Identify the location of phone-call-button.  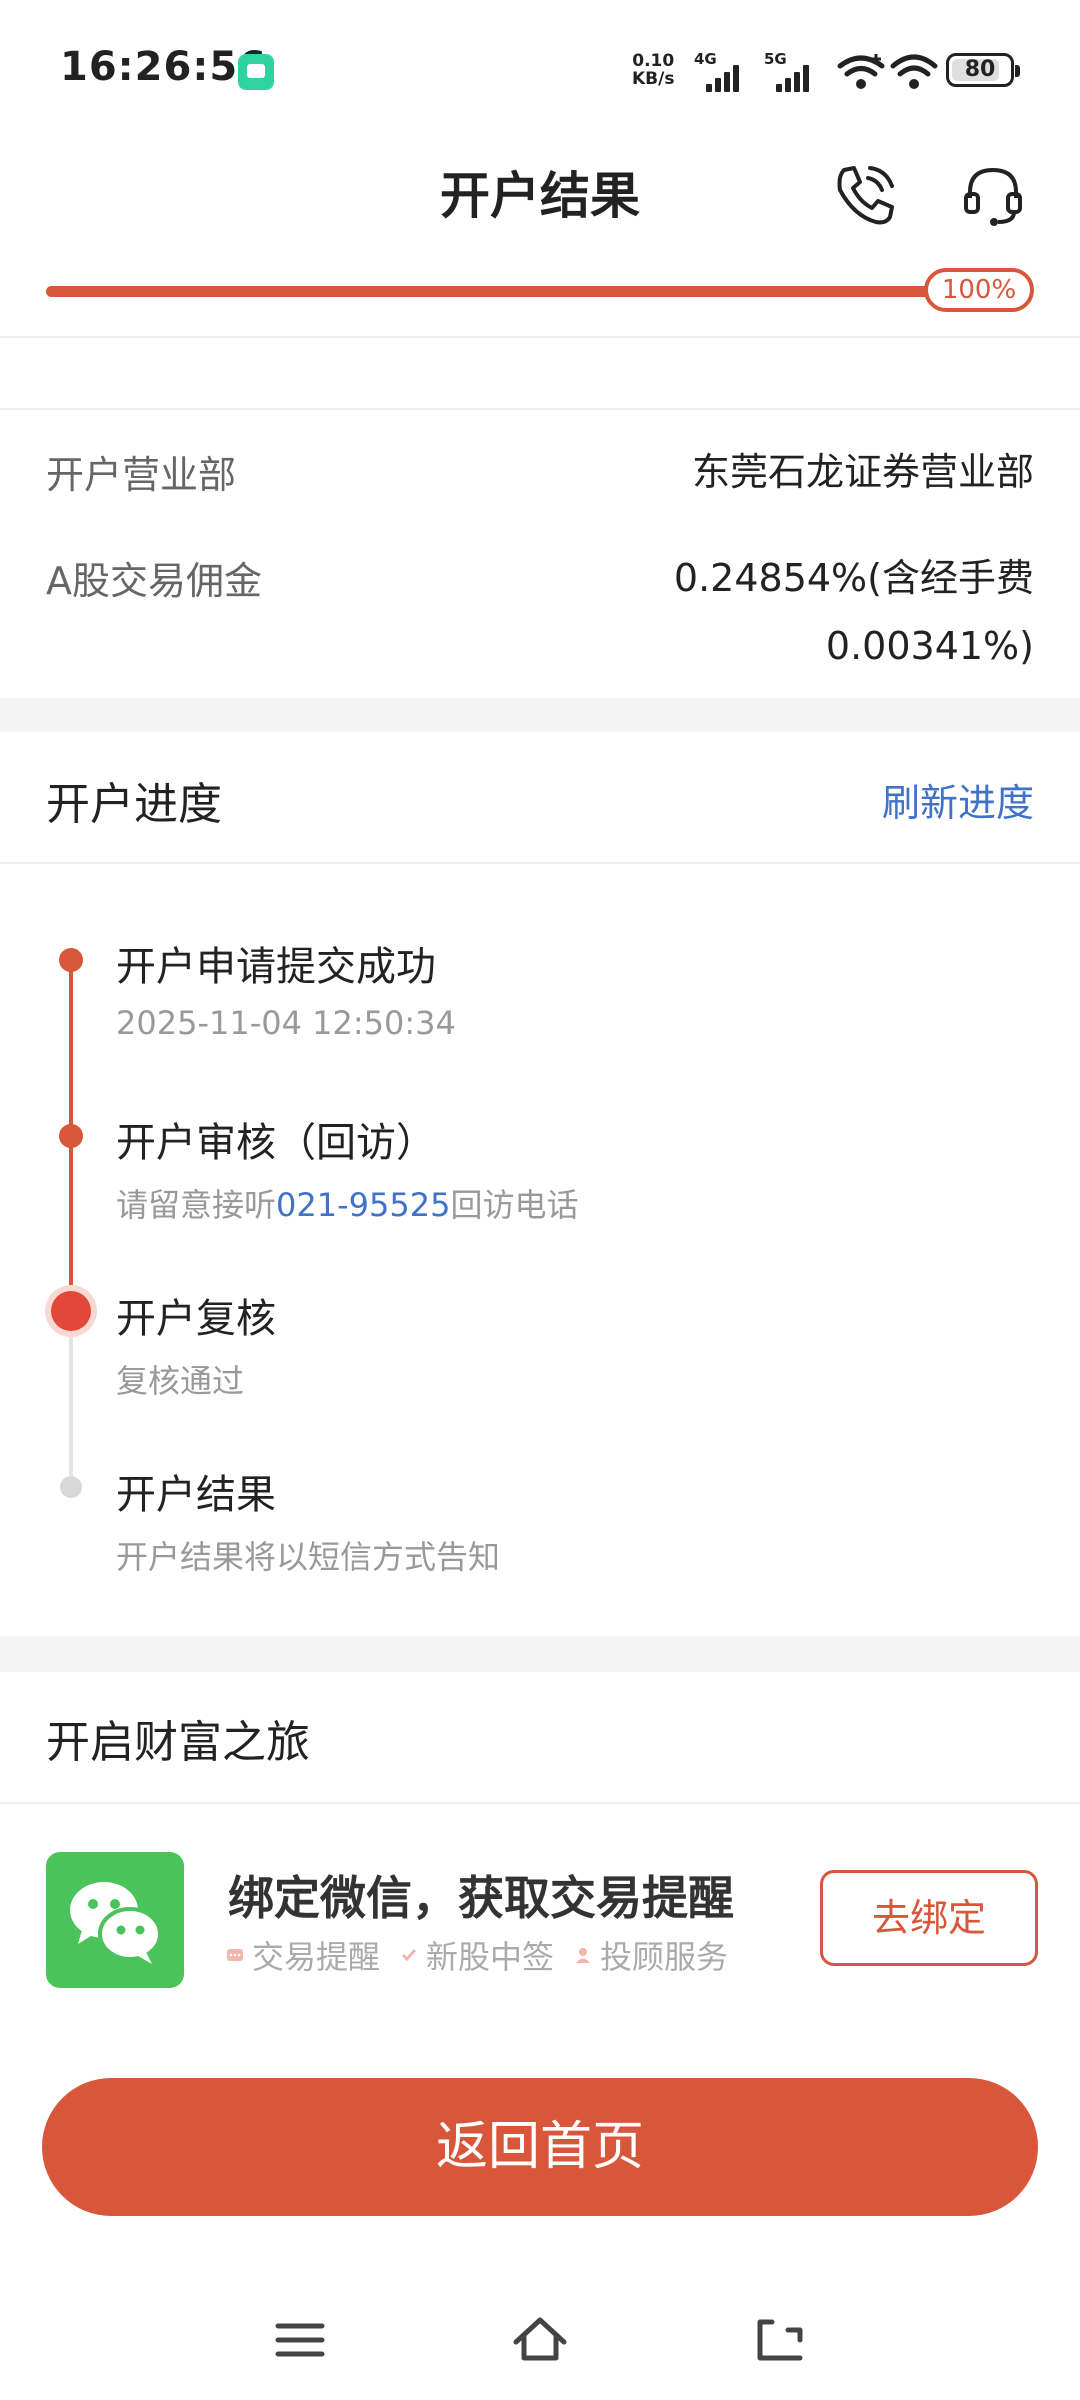
(865, 195).